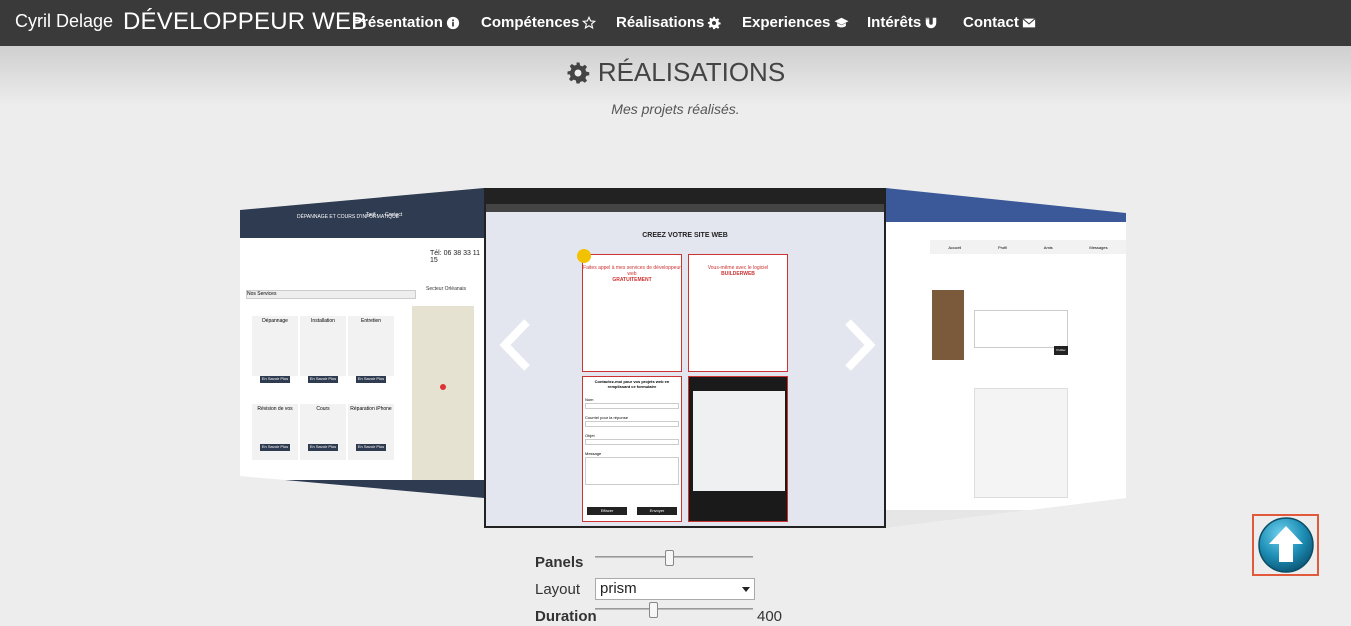  Describe the element at coordinates (397, 22) in the screenshot. I see `nav-item-label: Présentation` at that location.